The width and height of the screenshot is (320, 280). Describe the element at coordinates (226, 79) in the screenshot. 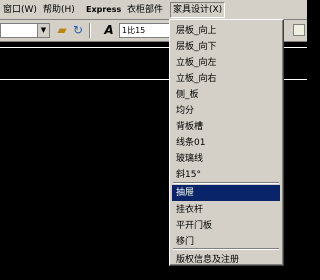

I see `menu-item-upright-right: 立板_向右` at that location.